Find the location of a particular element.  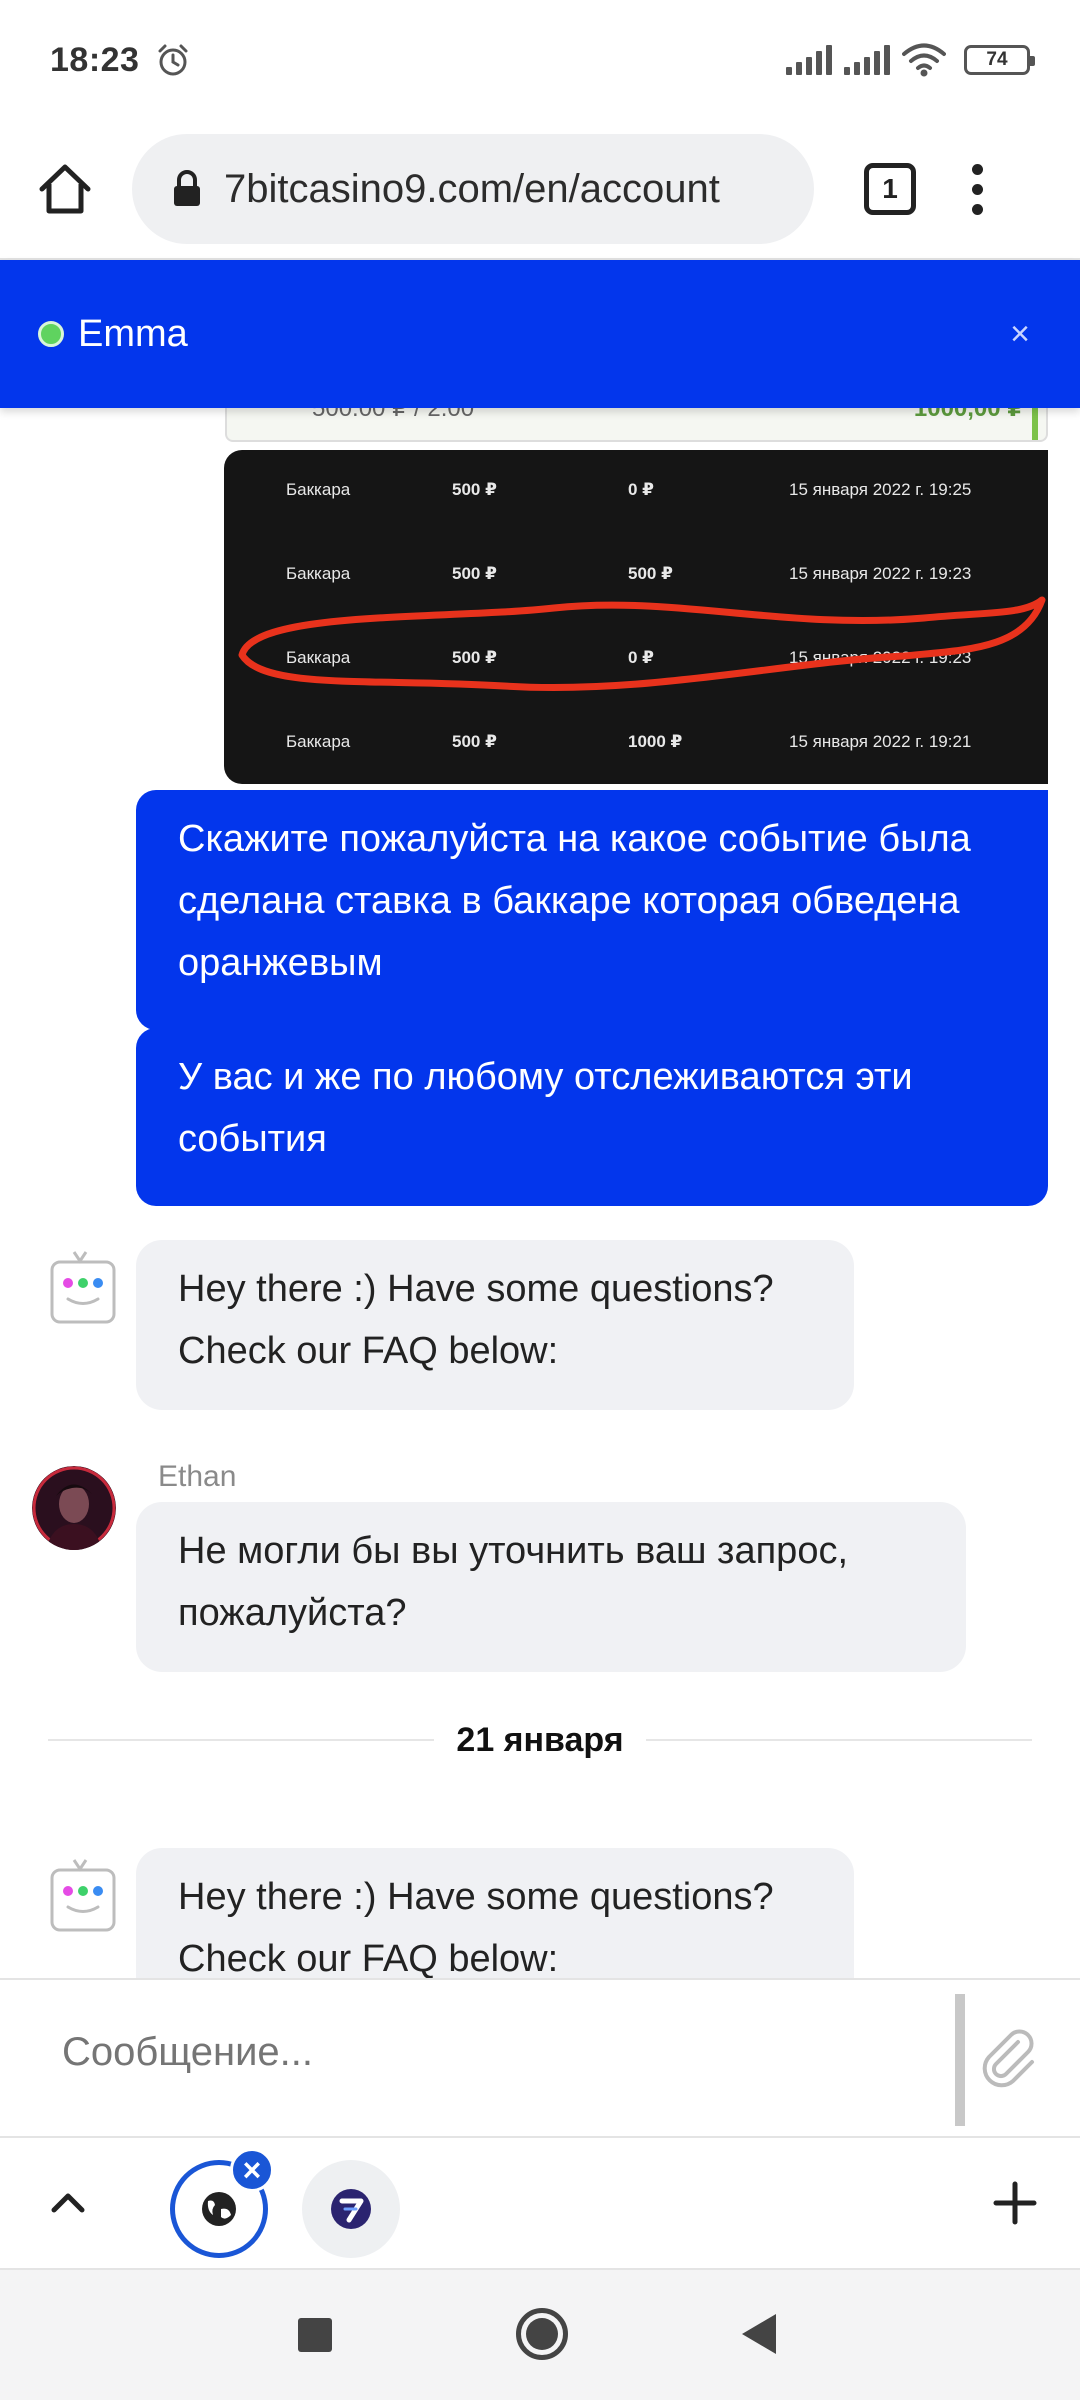

status-icons: 74 is located at coordinates (910, 60).